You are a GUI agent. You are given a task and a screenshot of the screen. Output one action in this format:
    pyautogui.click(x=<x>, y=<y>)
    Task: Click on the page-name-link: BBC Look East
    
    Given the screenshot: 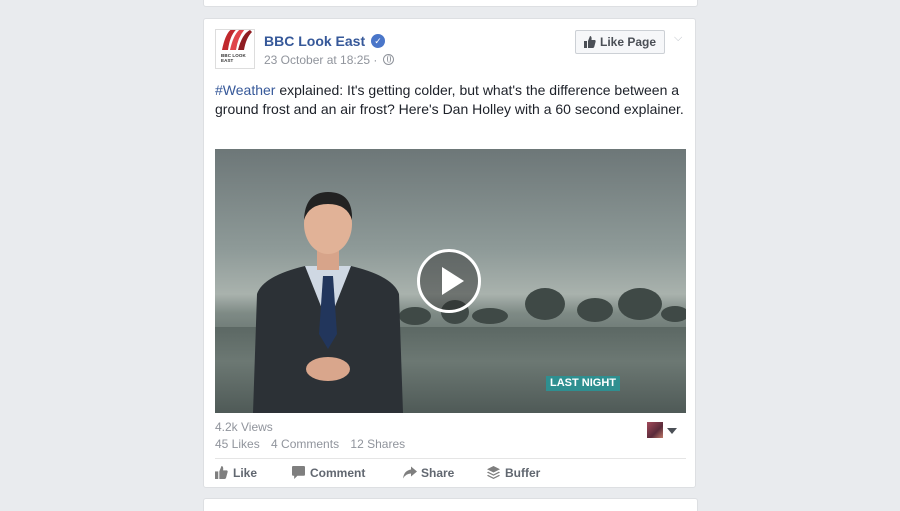 What is the action you would take?
    pyautogui.click(x=314, y=41)
    